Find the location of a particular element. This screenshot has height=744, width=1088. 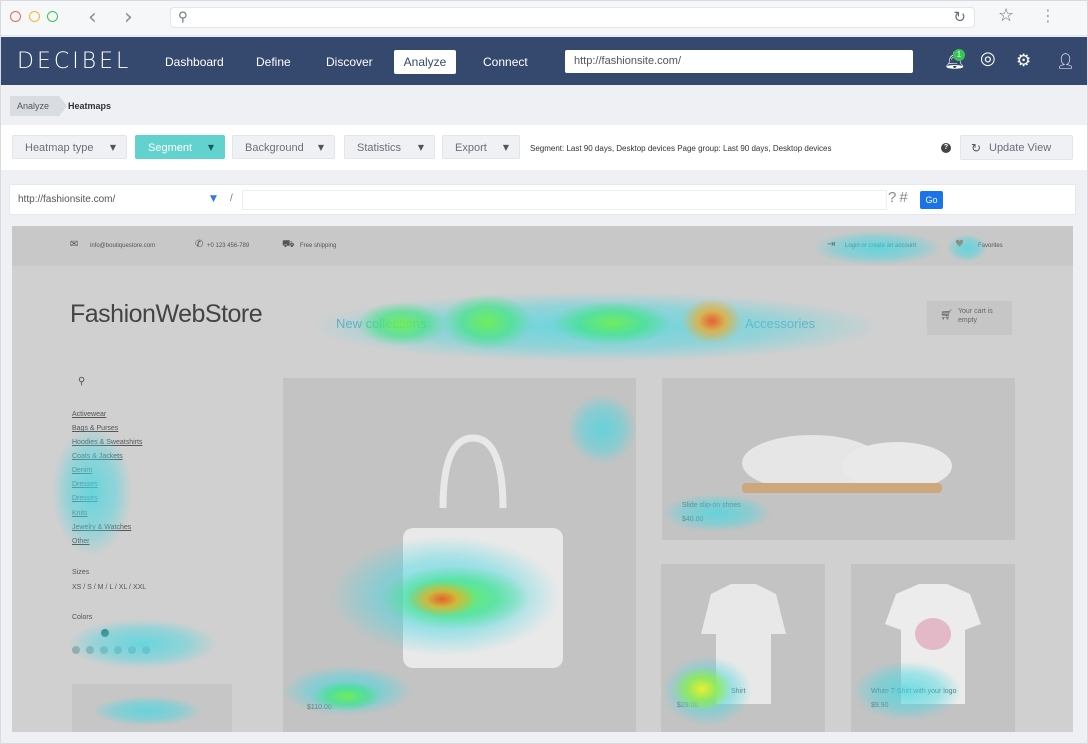

truck-icon: ⛟ is located at coordinates (288, 244).